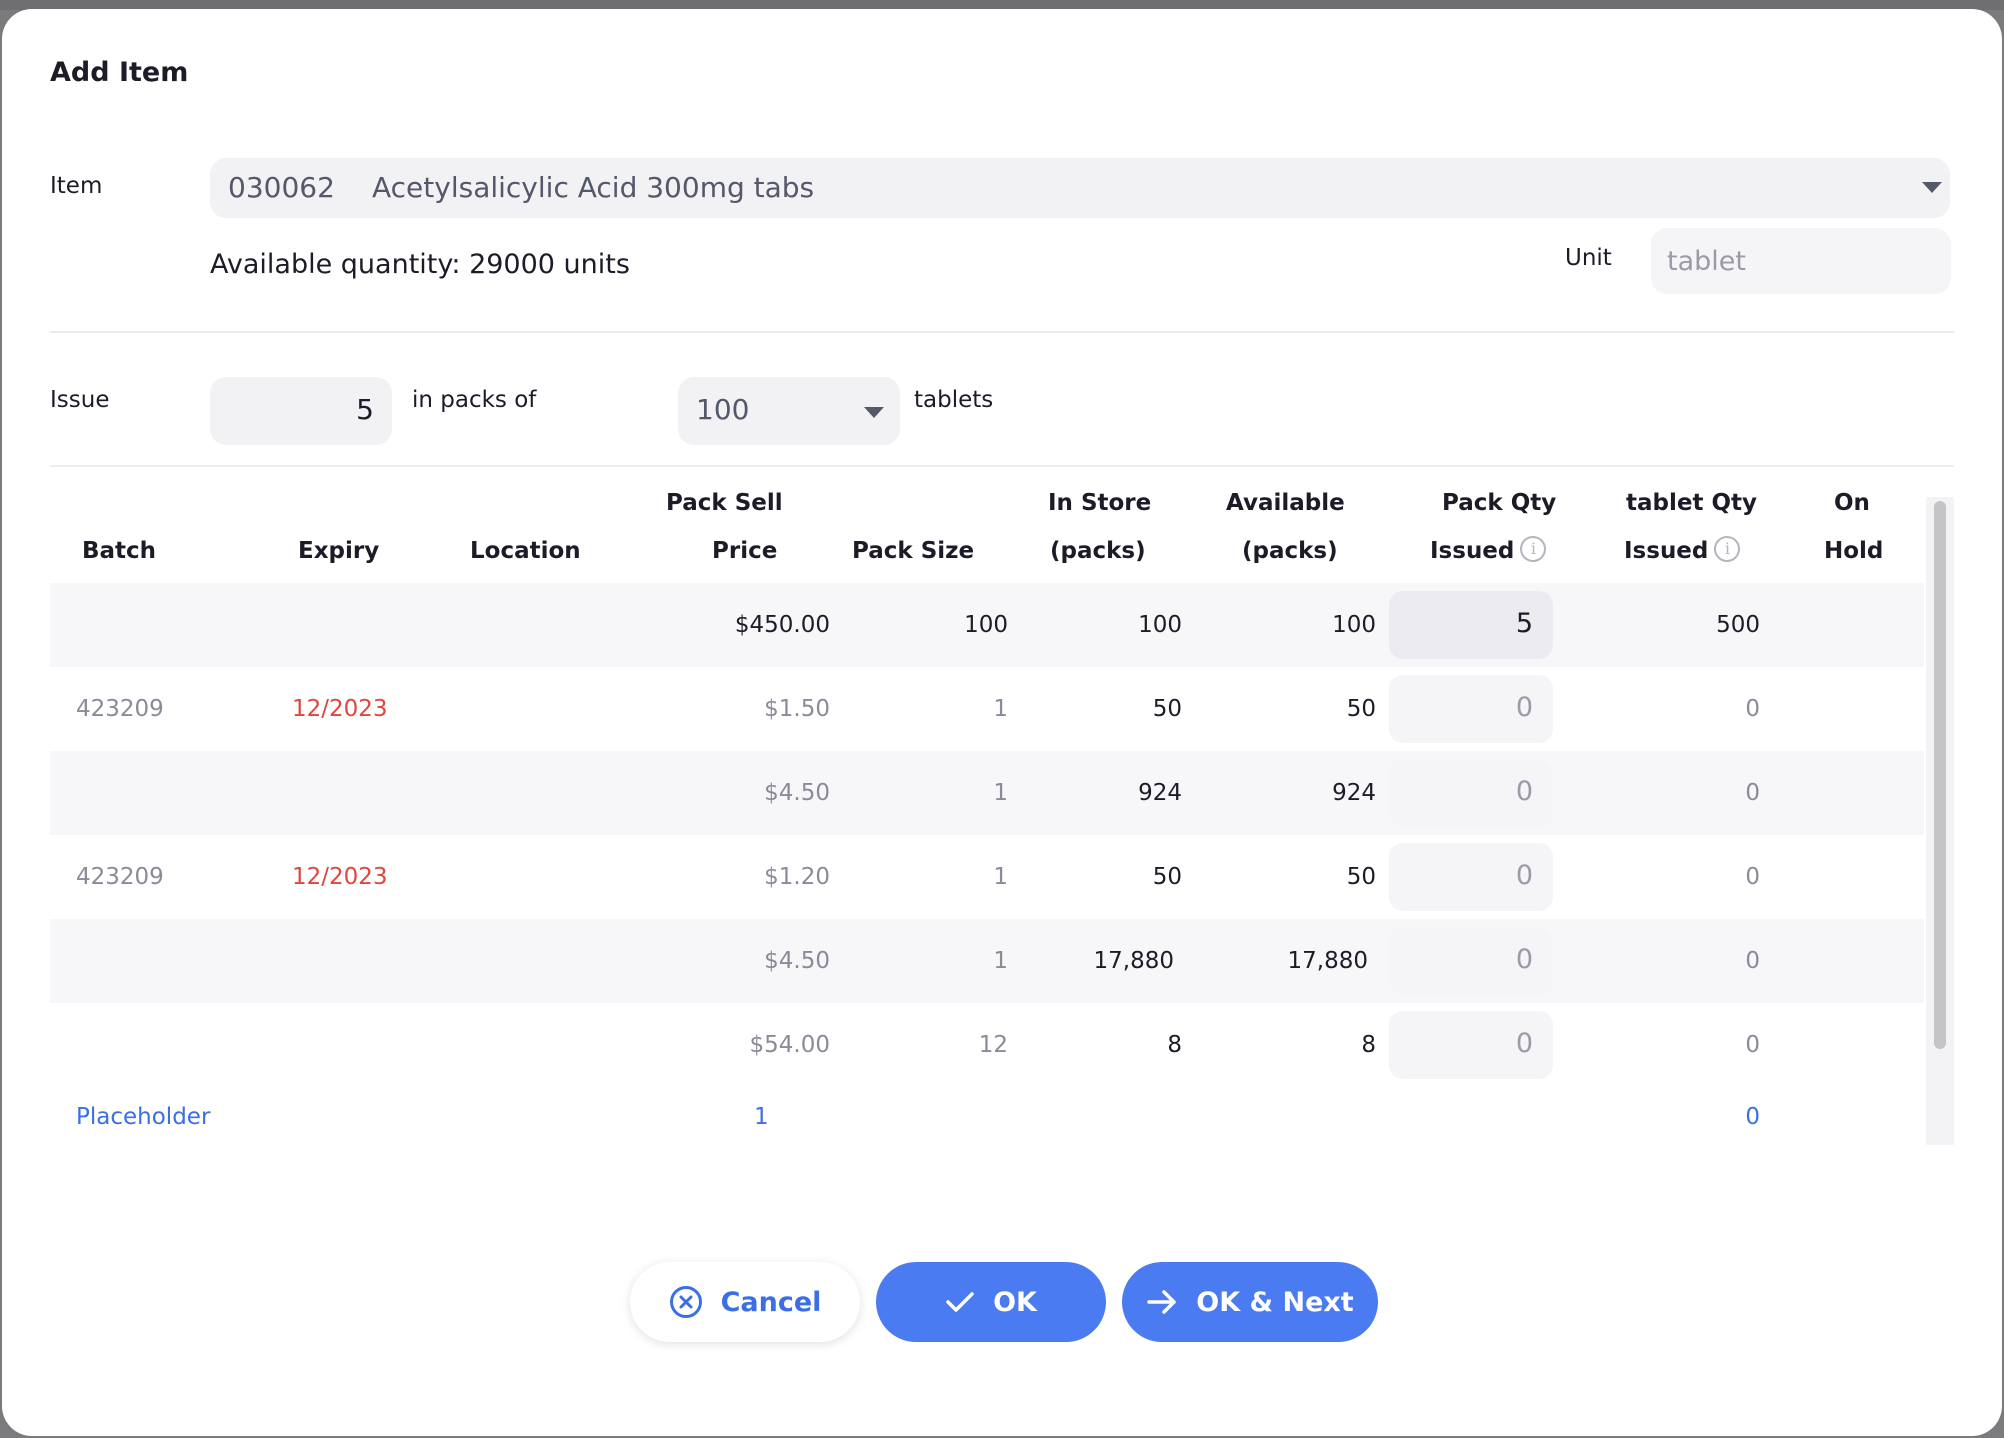  I want to click on arrow-right-icon, so click(1162, 1302).